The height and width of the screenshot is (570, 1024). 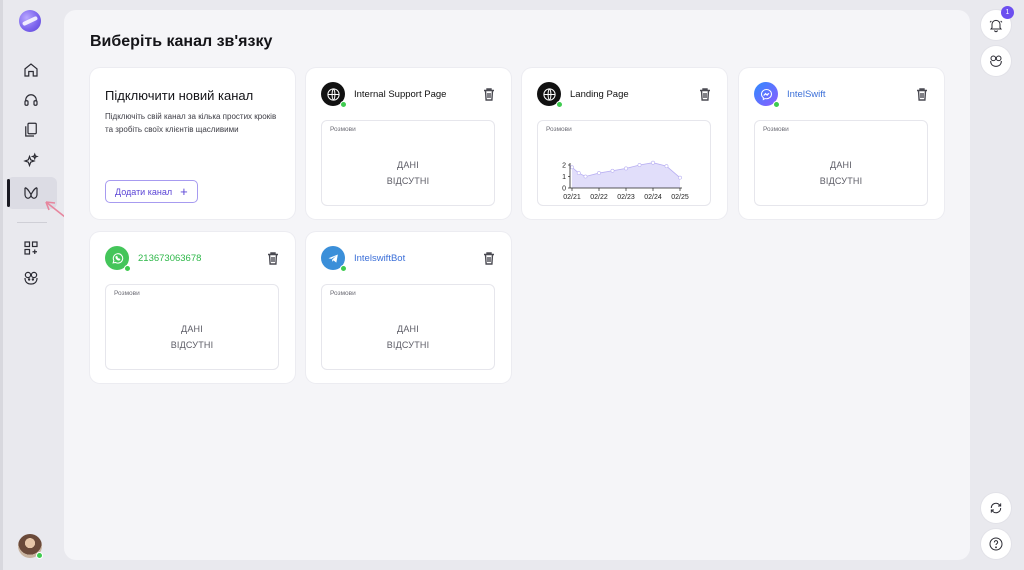 I want to click on user-avatar, so click(x=30, y=546).